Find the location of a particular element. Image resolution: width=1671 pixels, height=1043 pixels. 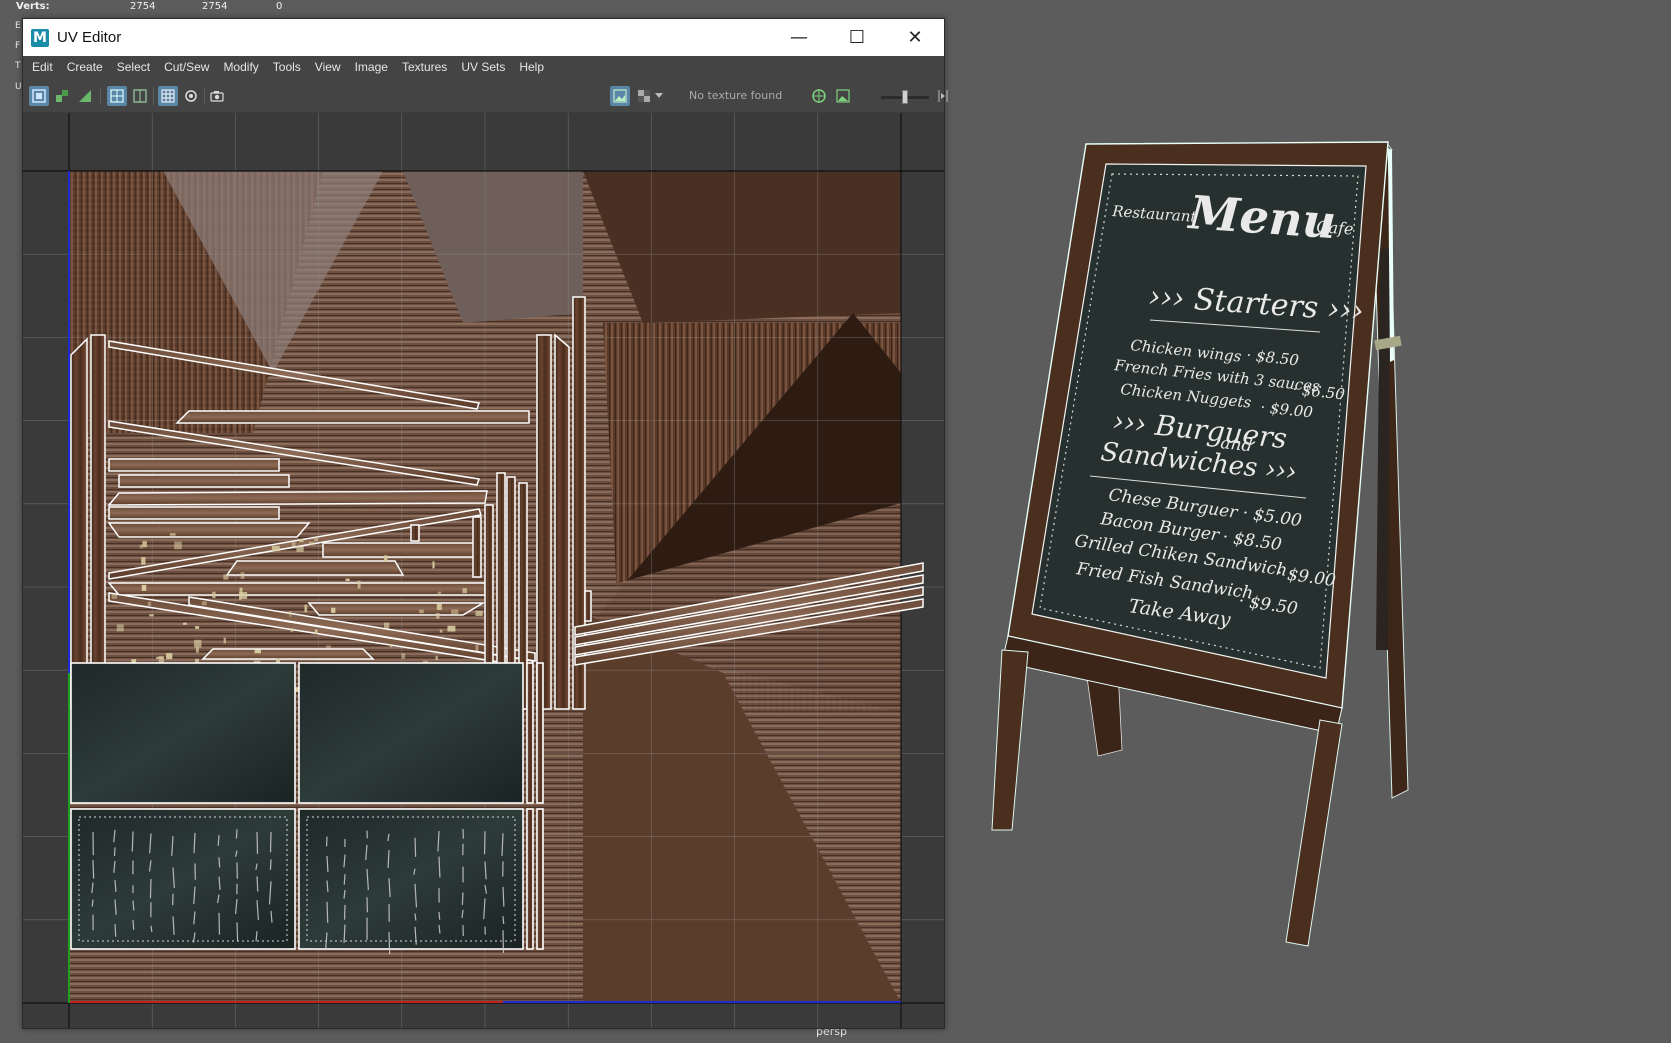

verts-value-1: 2754 is located at coordinates (143, 6).